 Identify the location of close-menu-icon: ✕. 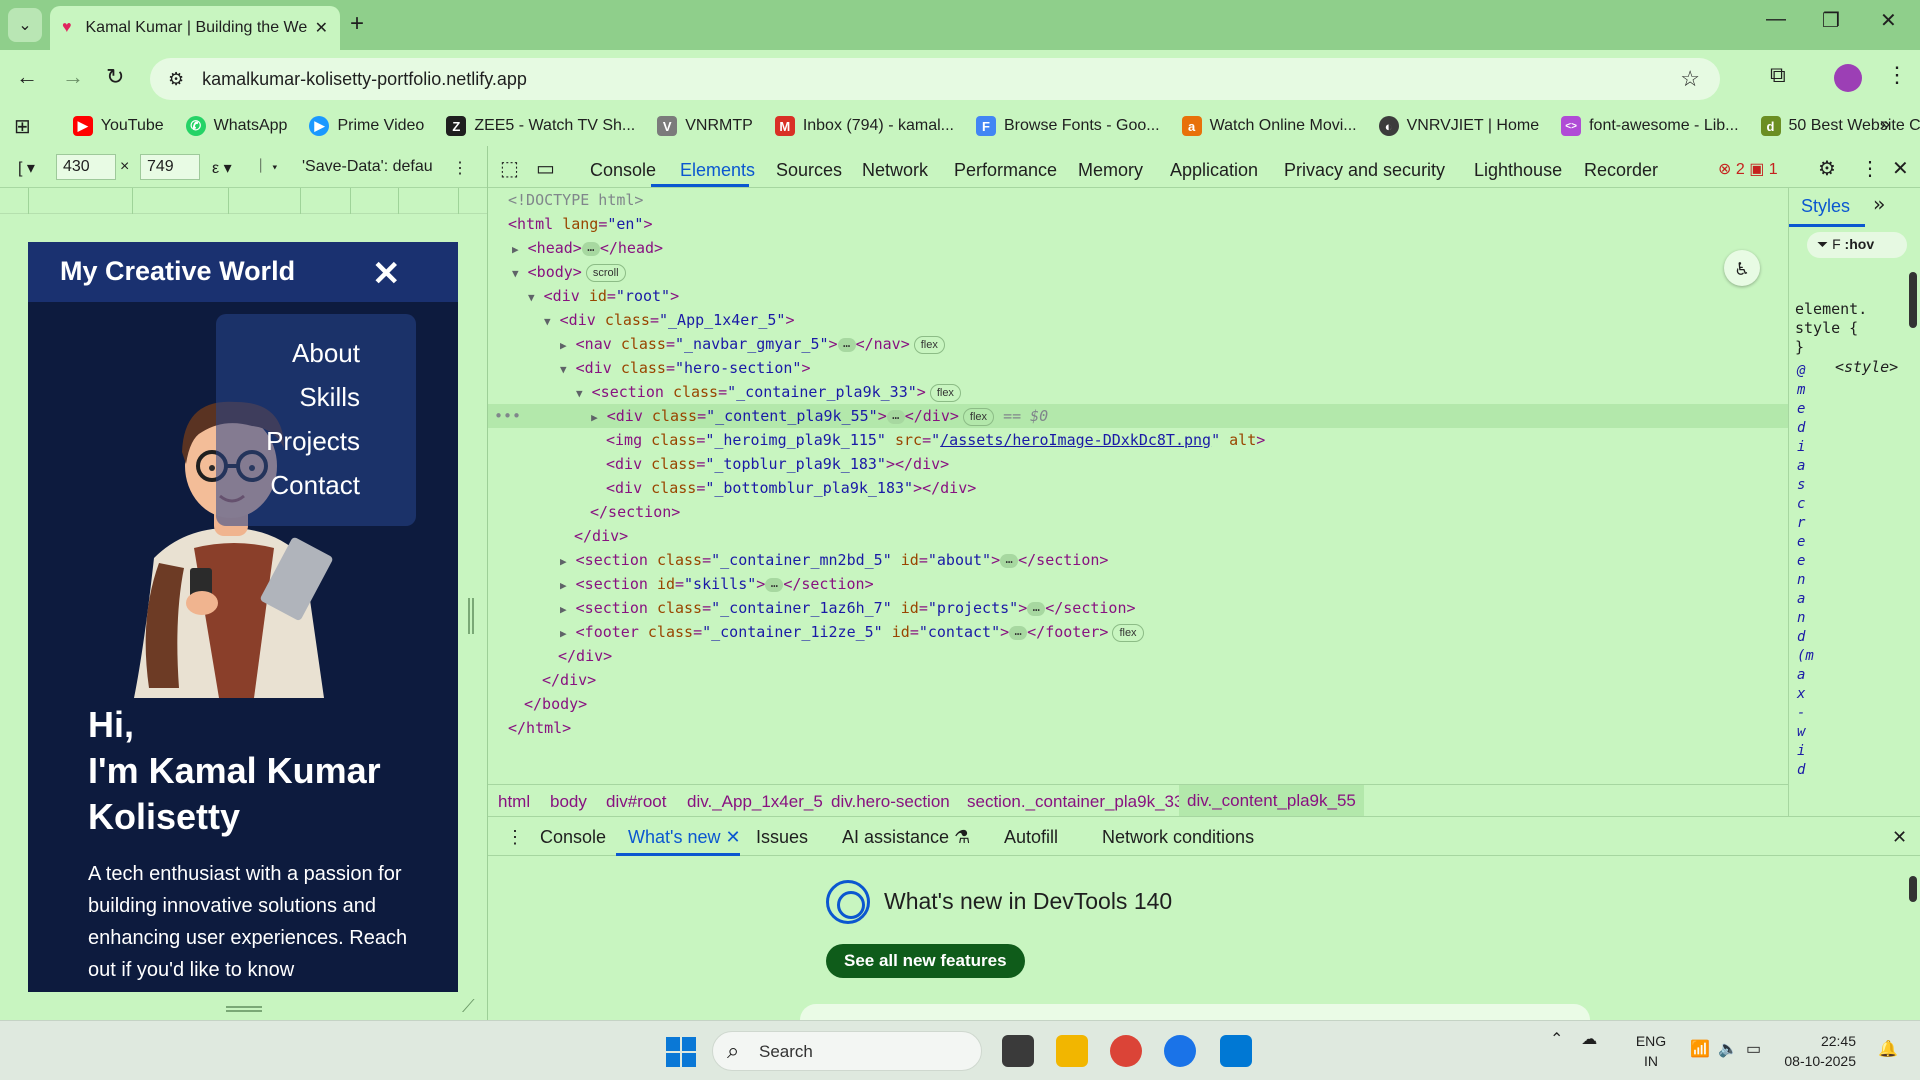
(386, 274).